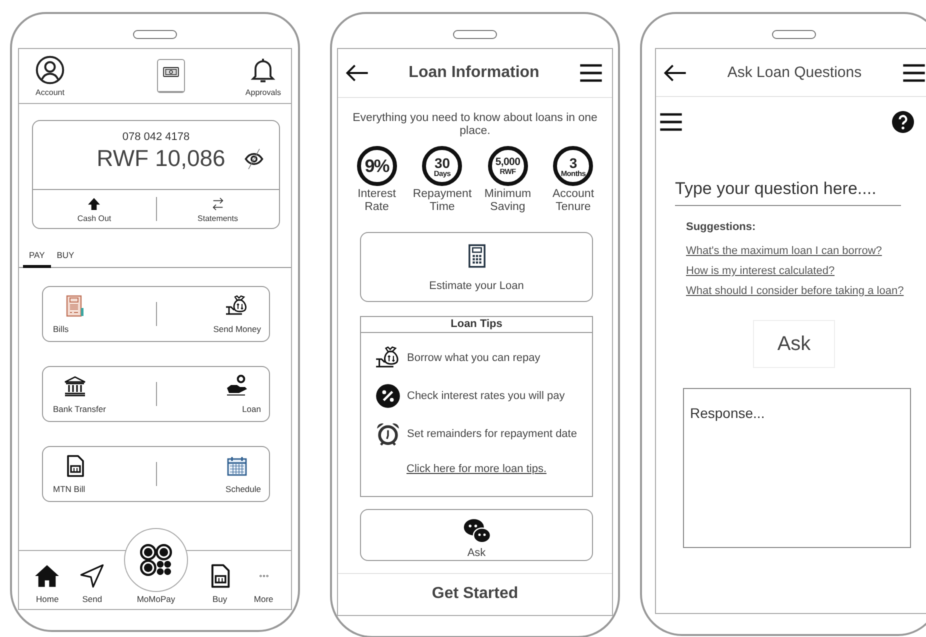 The height and width of the screenshot is (637, 926). Describe the element at coordinates (208, 474) in the screenshot. I see `service-button: Schedule` at that location.